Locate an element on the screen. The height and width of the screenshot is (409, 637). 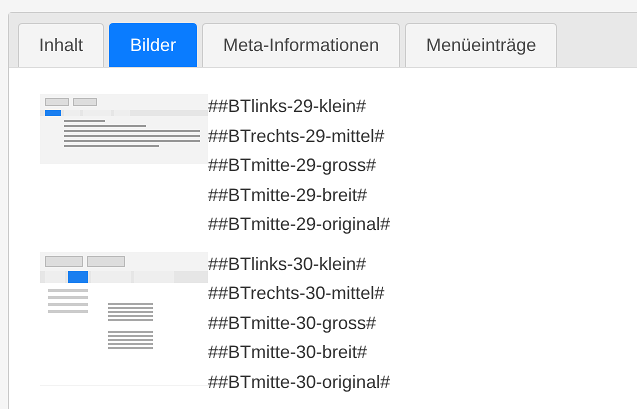
image-code: ##BTlinks-30-klein# is located at coordinates (288, 264).